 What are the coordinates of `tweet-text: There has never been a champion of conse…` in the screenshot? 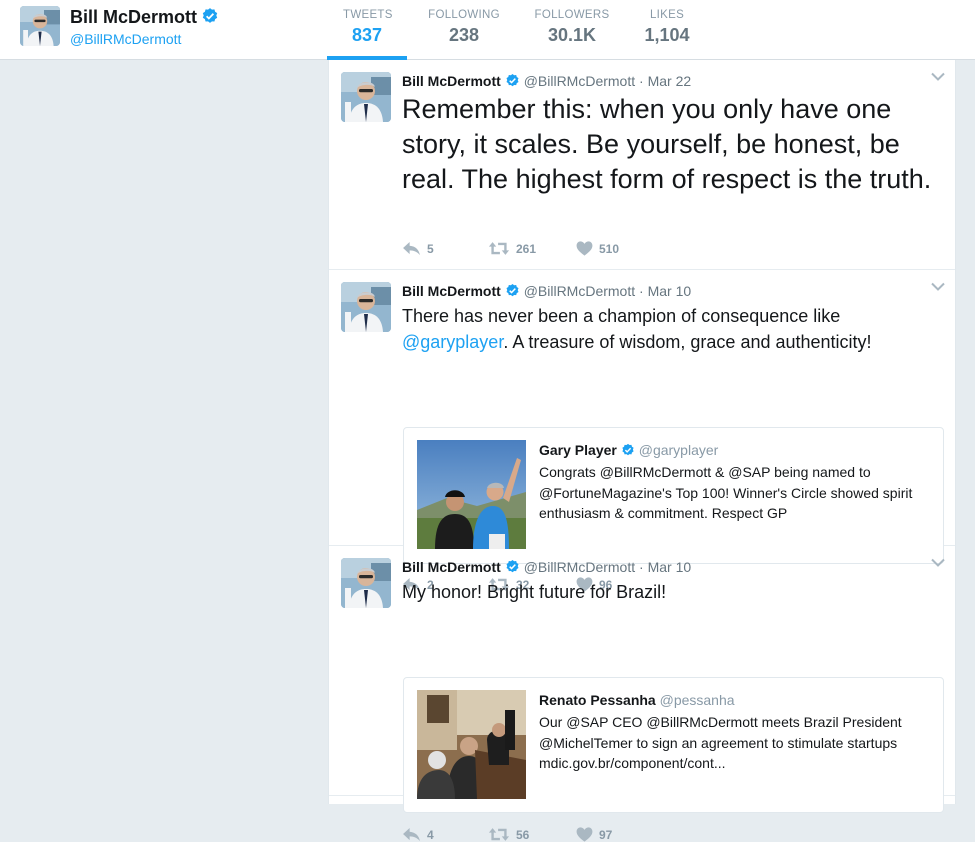 It's located at (674, 329).